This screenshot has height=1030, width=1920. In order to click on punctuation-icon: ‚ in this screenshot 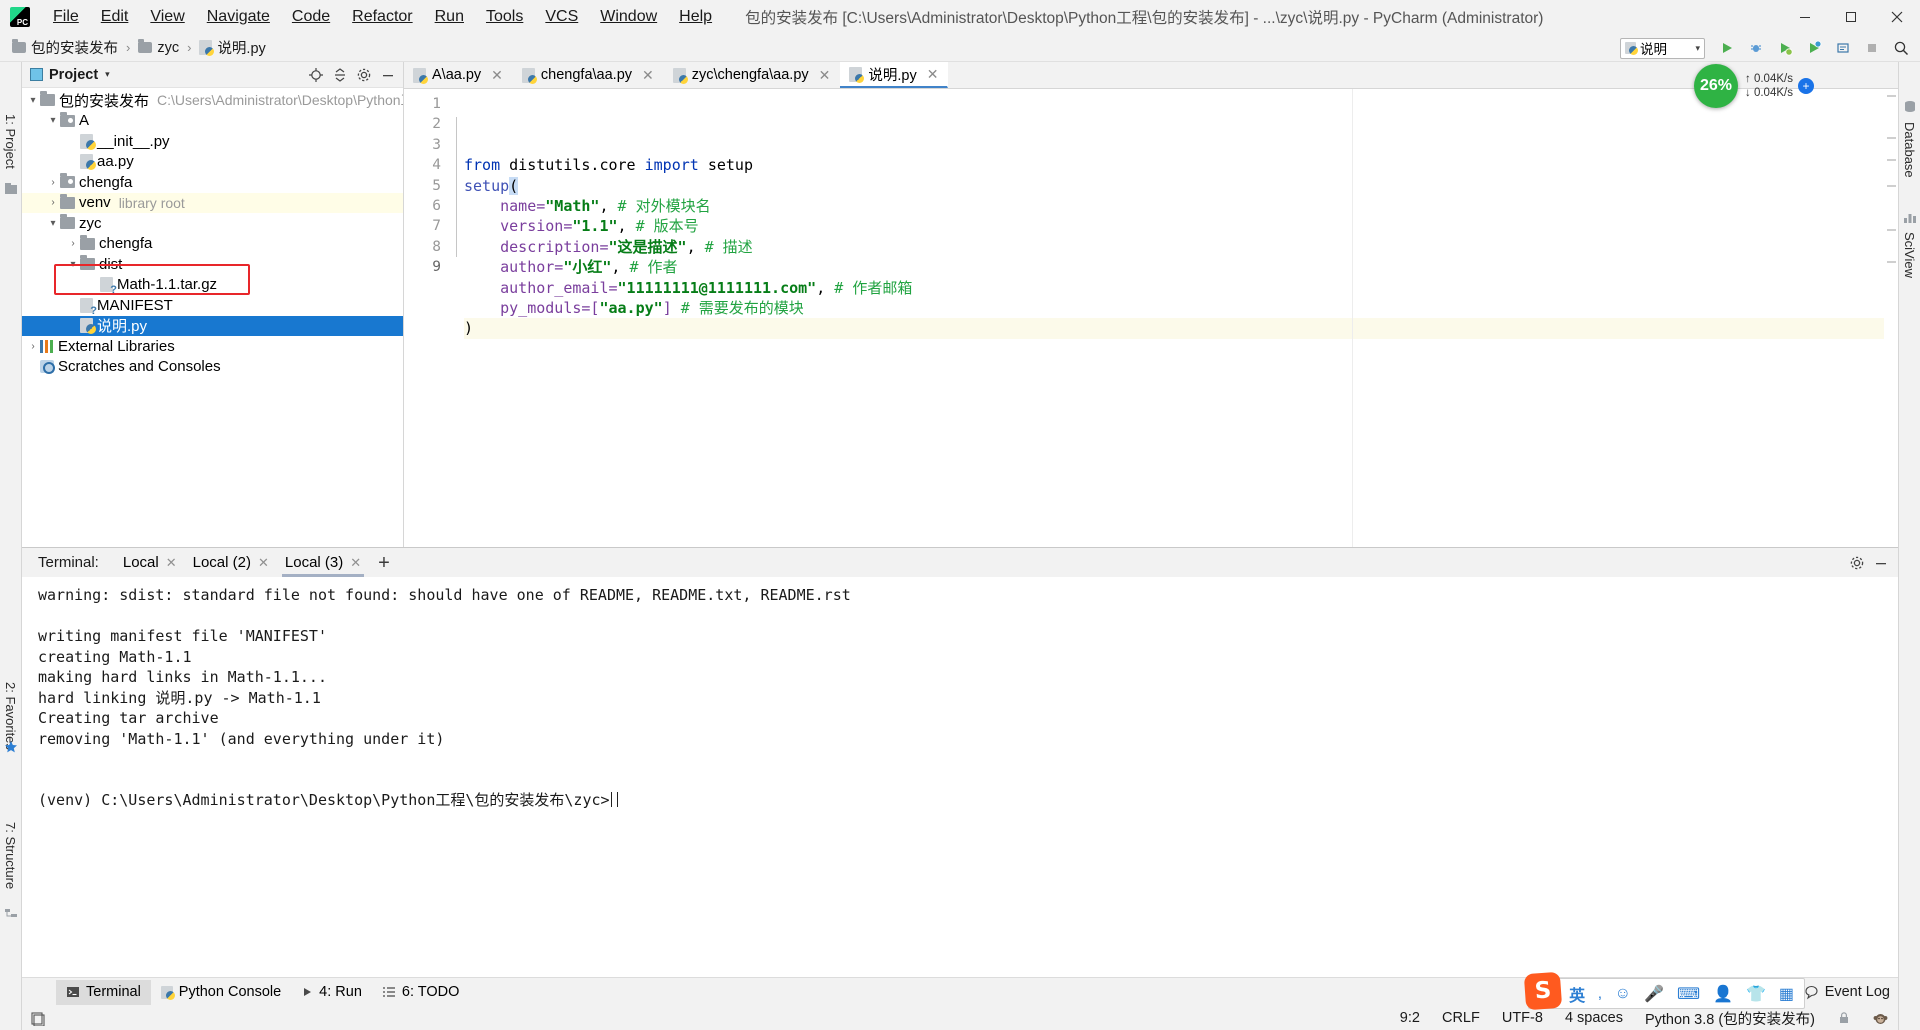, I will do `click(1600, 994)`.